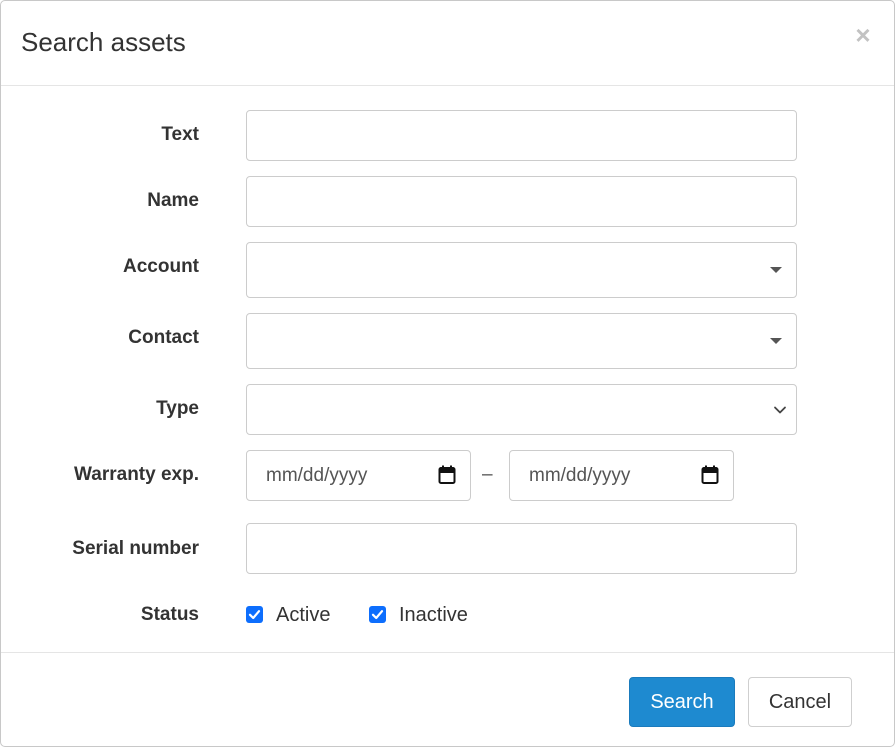 The width and height of the screenshot is (895, 747). I want to click on name-input, so click(521, 201).